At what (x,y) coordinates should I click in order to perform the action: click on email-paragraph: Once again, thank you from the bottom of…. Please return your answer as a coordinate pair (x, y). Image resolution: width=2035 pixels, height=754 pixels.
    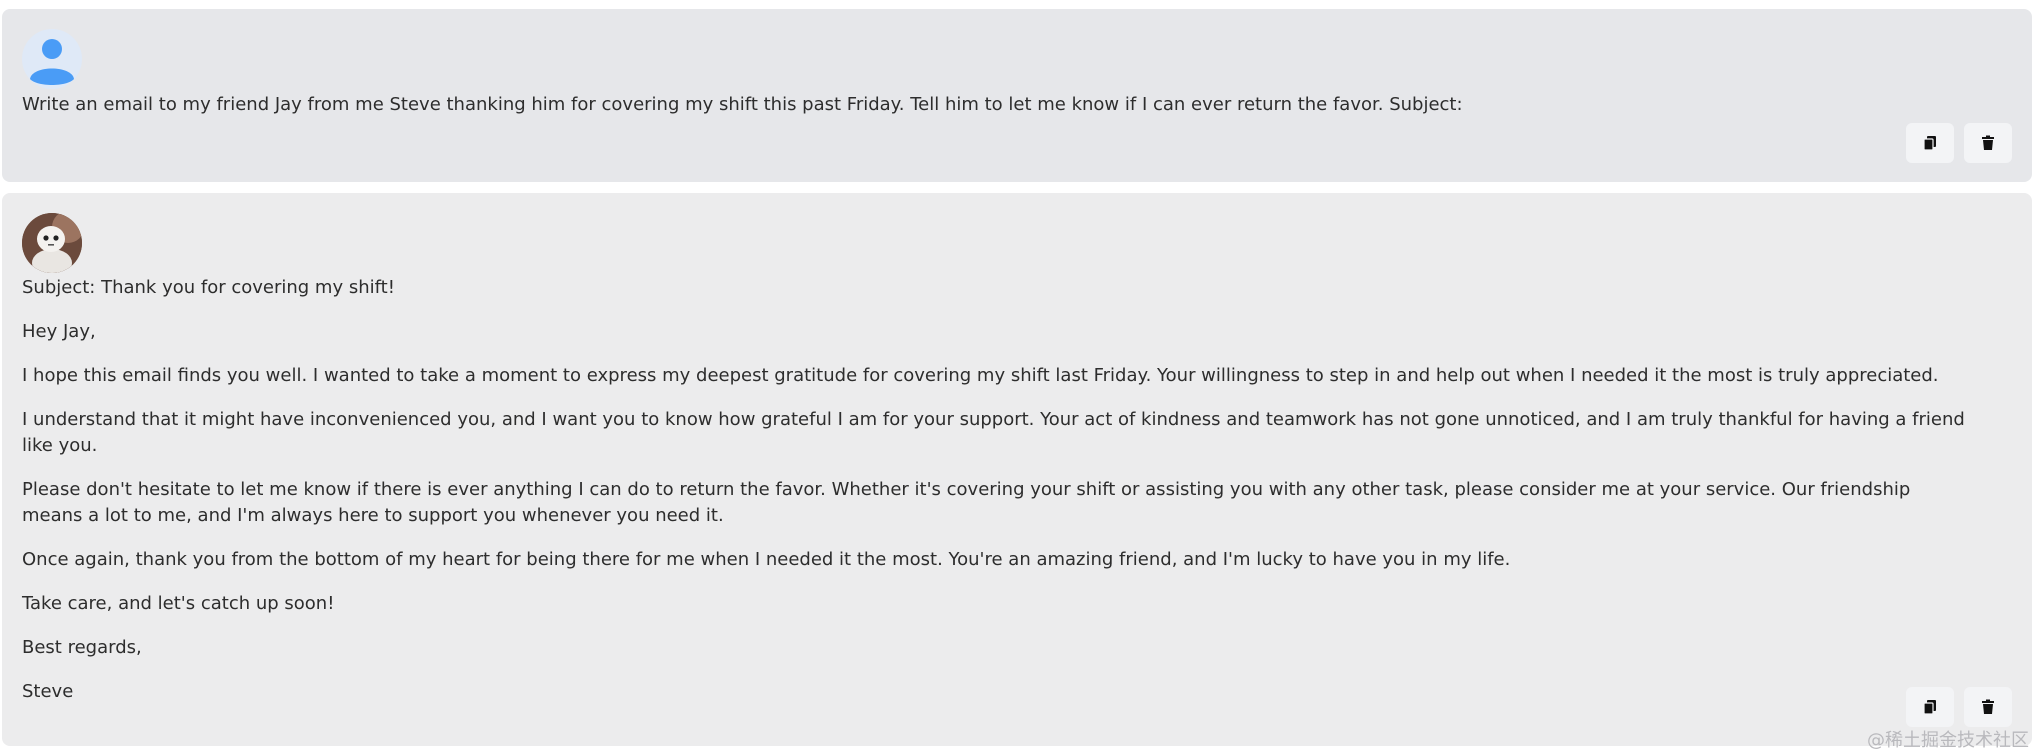
    Looking at the image, I should click on (766, 559).